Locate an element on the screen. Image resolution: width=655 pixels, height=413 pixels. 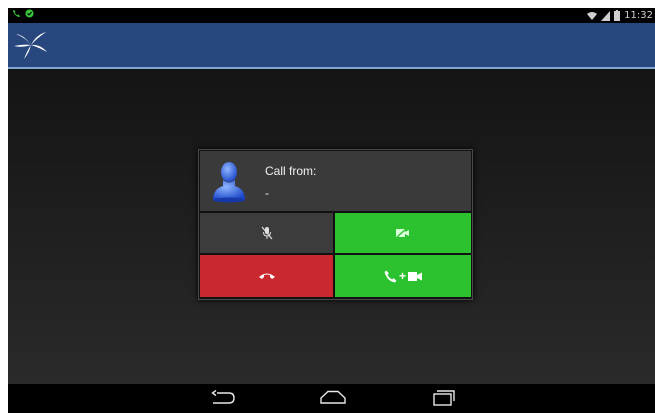
status-bar: 11:32 is located at coordinates (331, 15).